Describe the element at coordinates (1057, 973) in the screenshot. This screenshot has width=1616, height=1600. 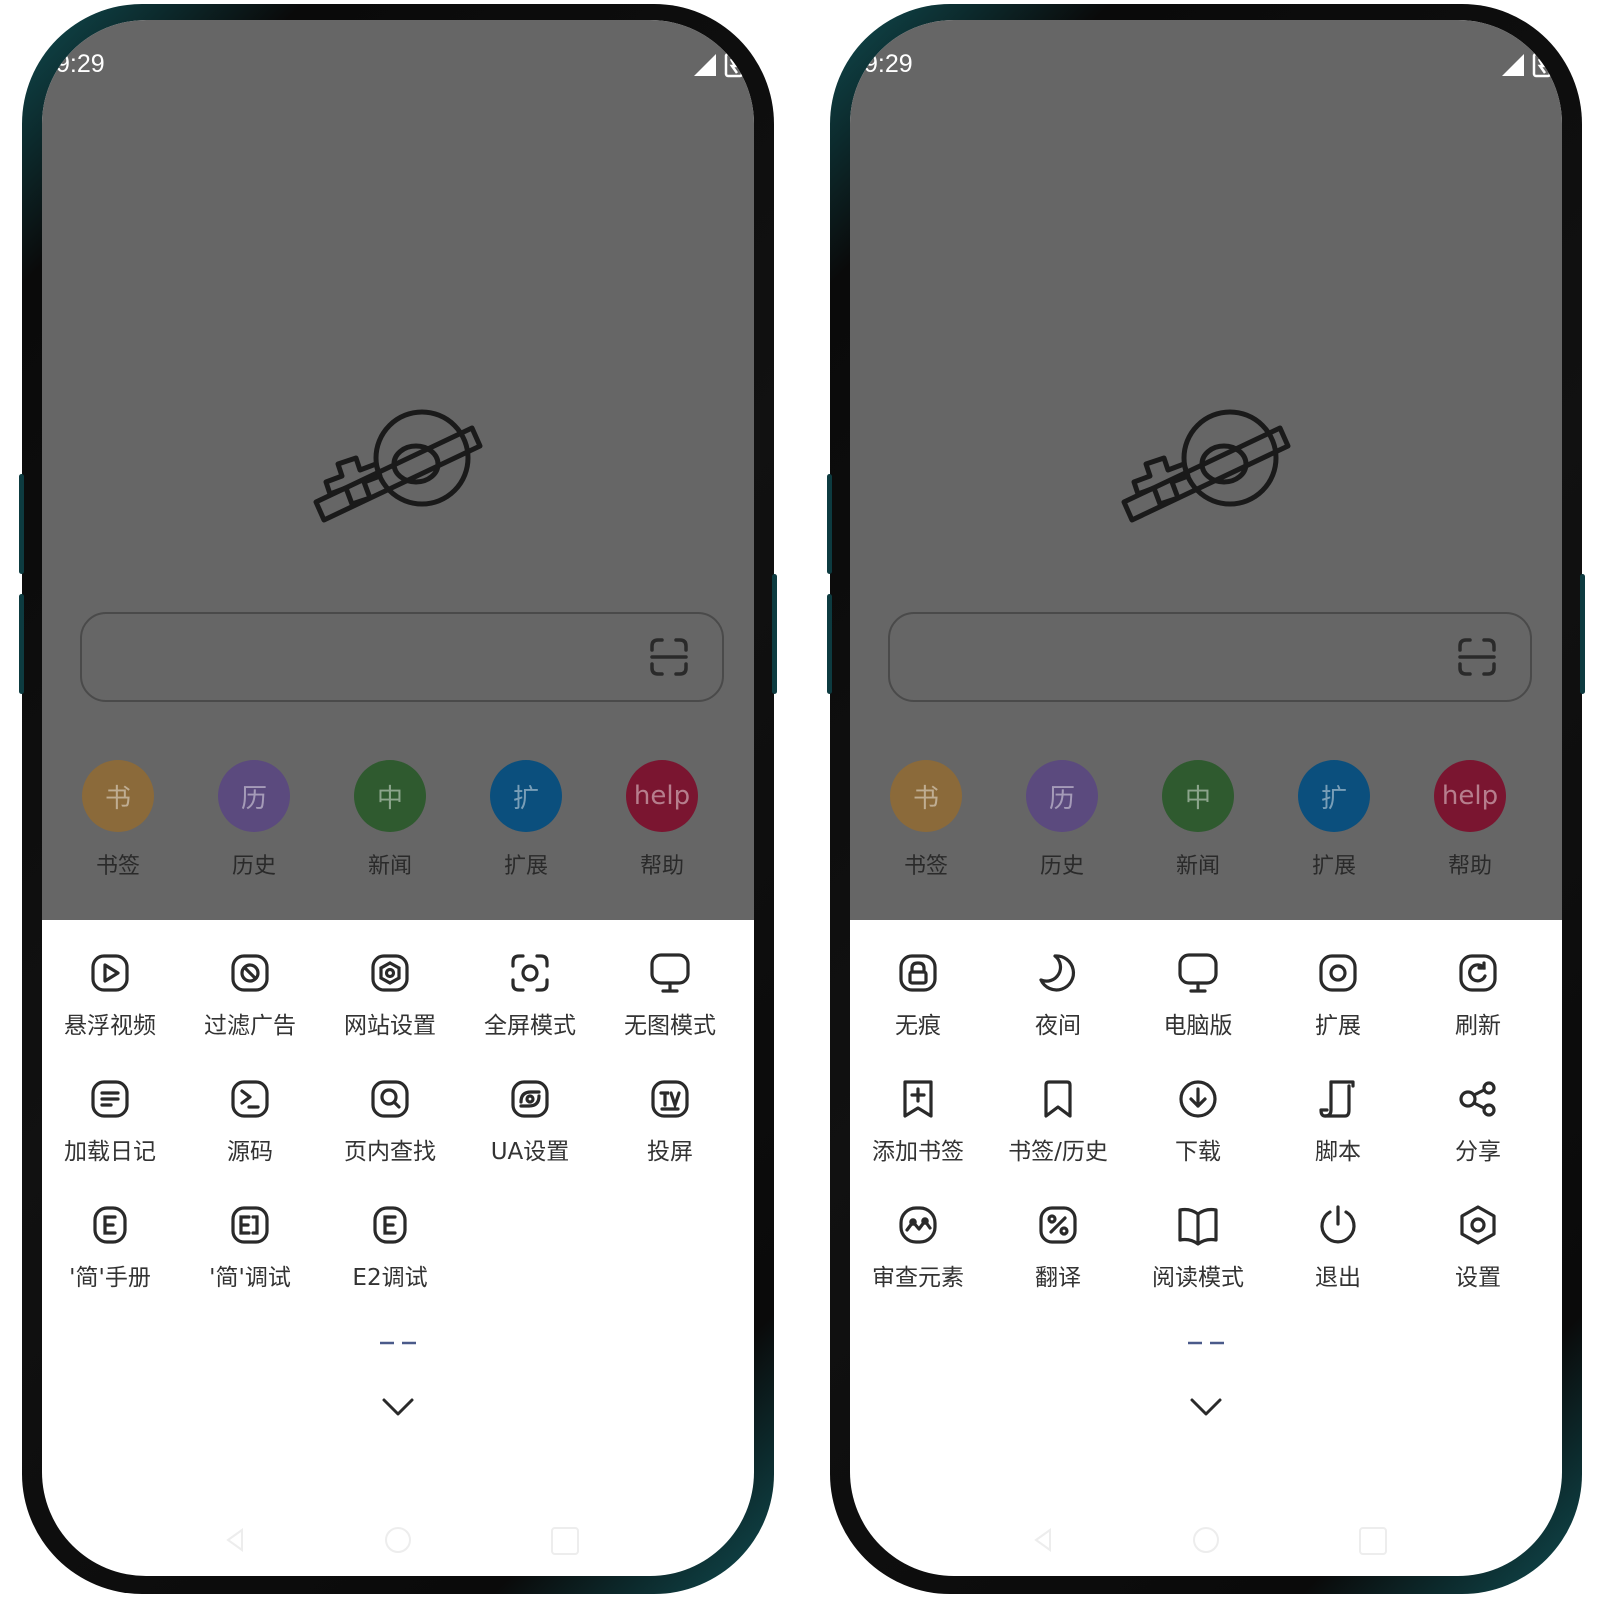
I see `moon-icon` at that location.